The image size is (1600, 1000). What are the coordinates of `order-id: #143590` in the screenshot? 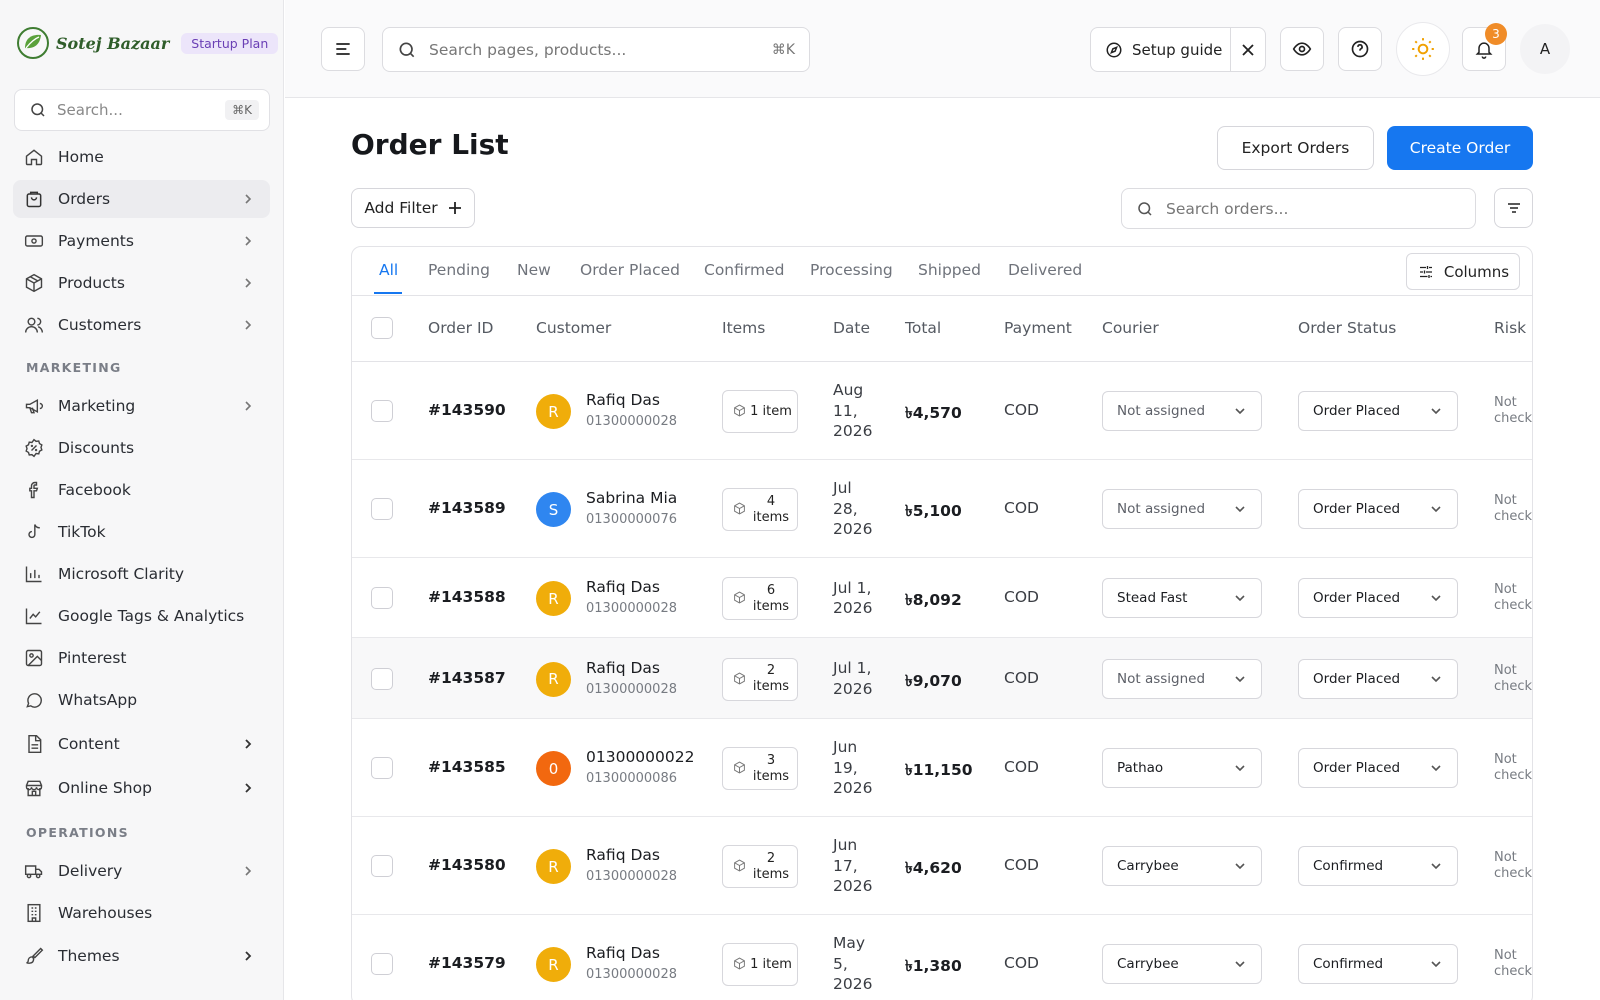 It's located at (467, 410).